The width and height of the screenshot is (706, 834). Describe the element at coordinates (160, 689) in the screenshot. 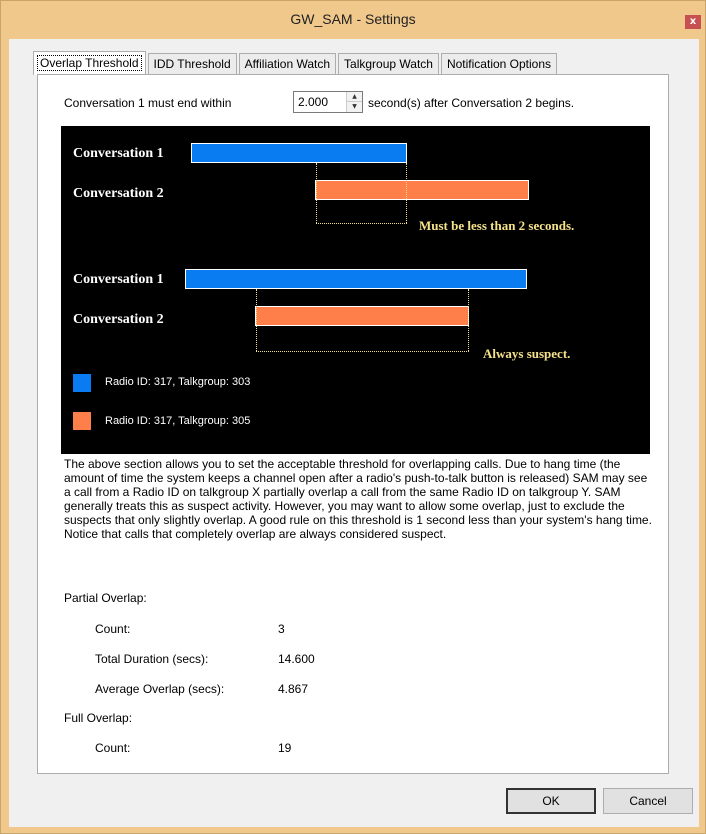

I see `partial-average-overlap-label: Average Overlap (secs):` at that location.